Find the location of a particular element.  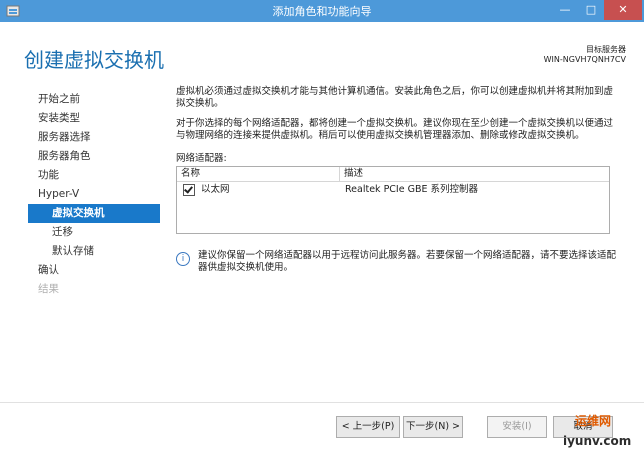

maximize-button: □ is located at coordinates (591, 10).